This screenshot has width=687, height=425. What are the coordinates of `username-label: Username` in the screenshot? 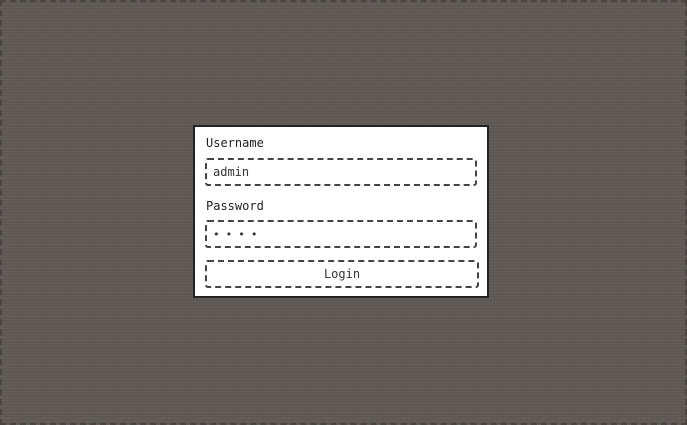 It's located at (235, 143).